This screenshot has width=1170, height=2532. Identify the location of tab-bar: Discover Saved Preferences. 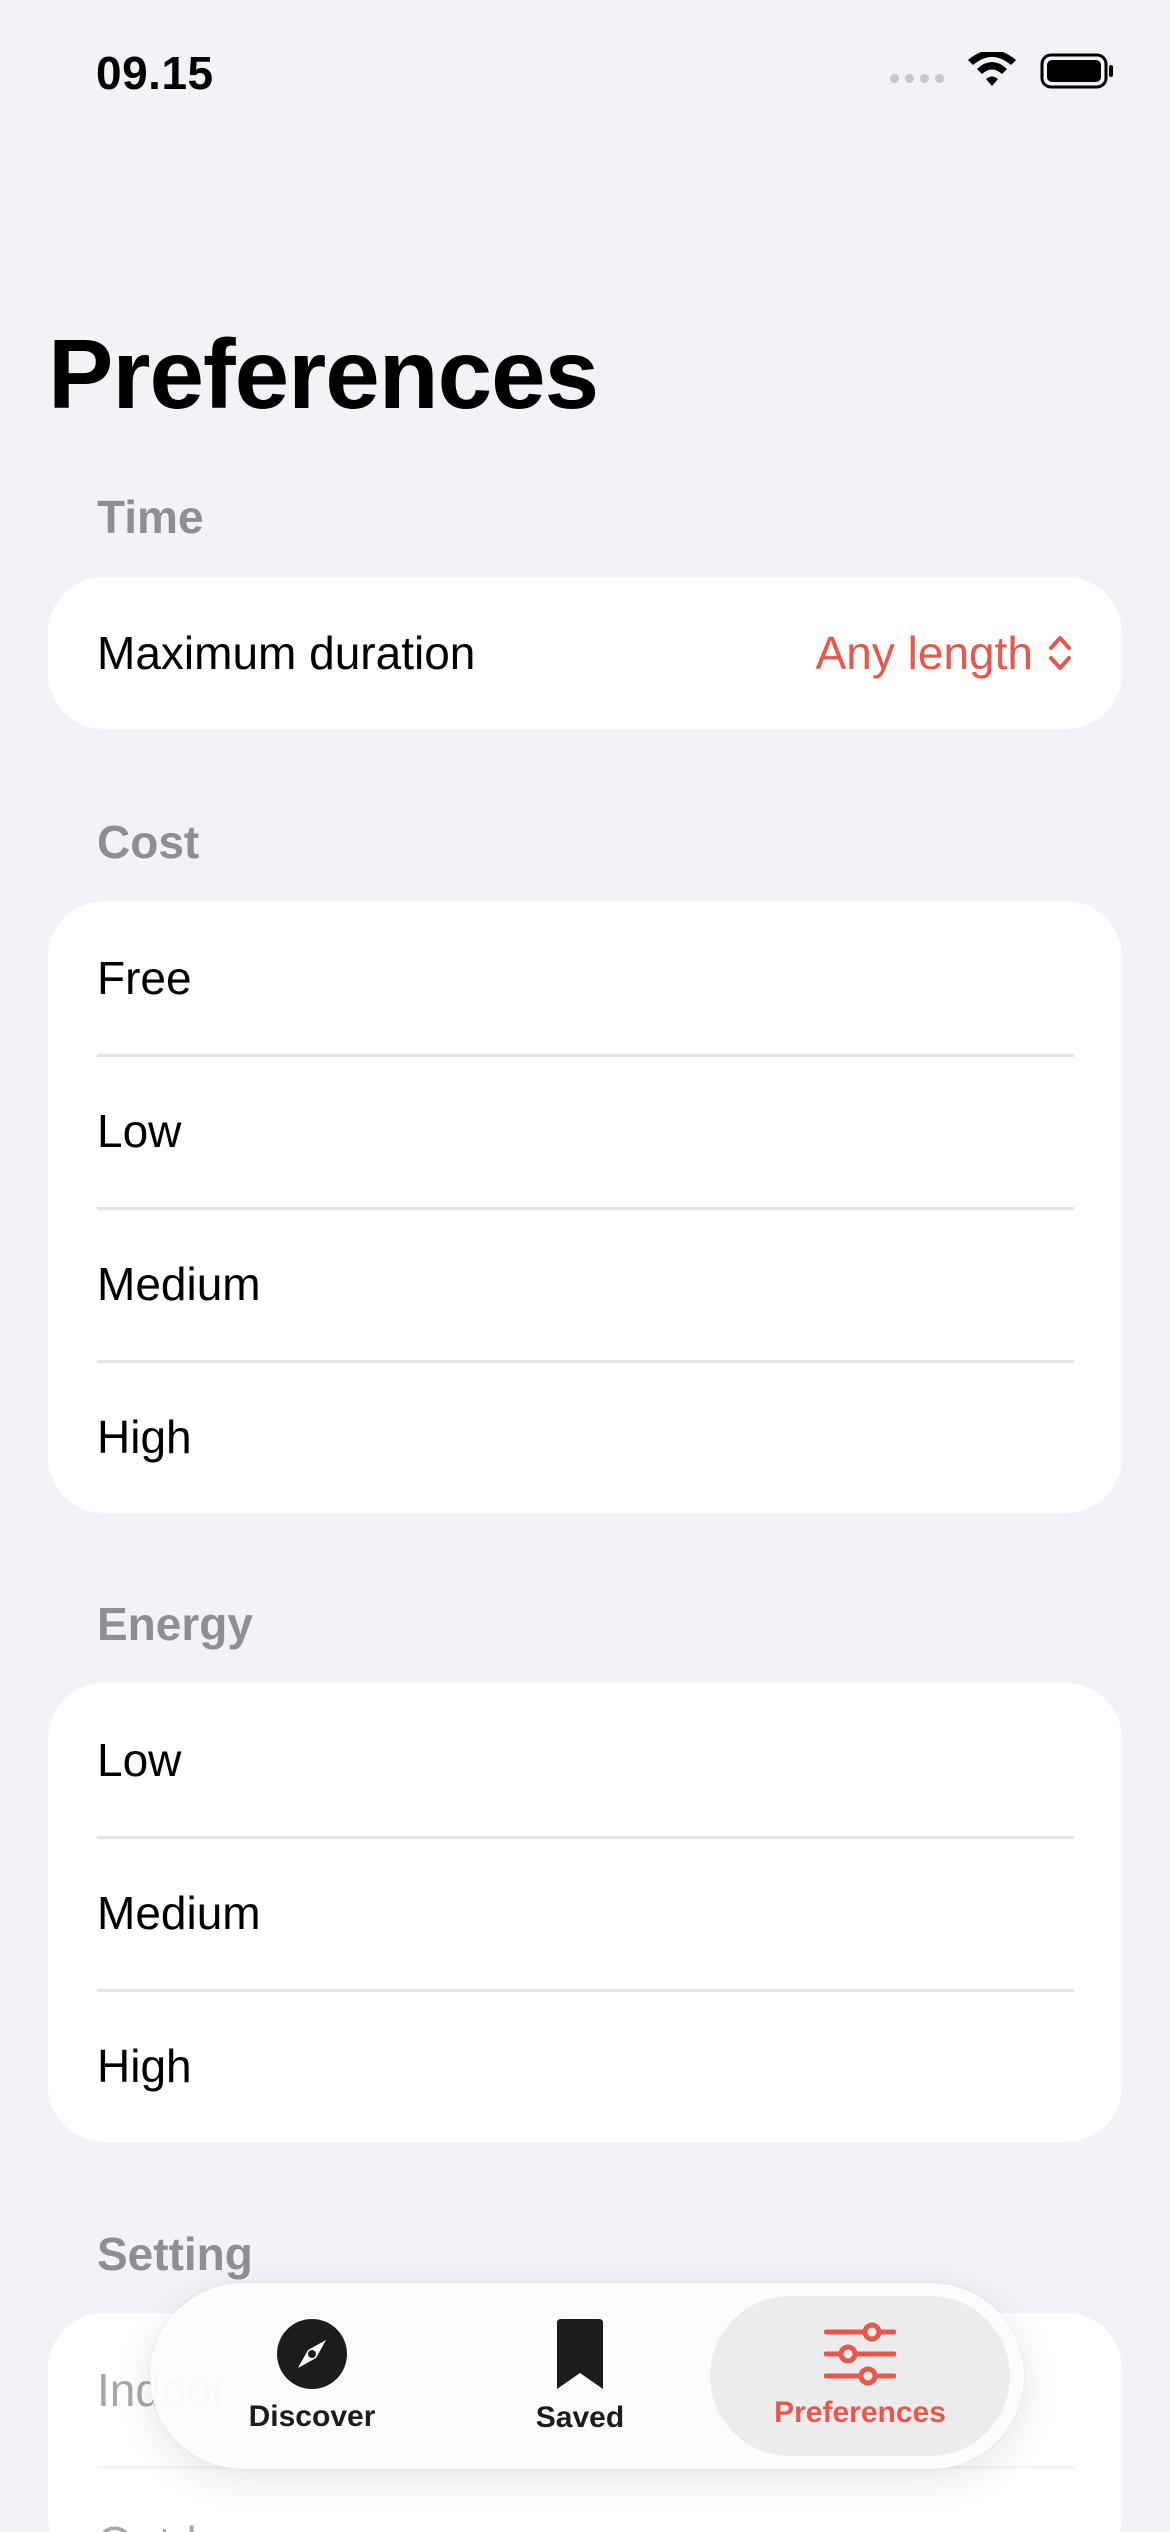
(587, 2376).